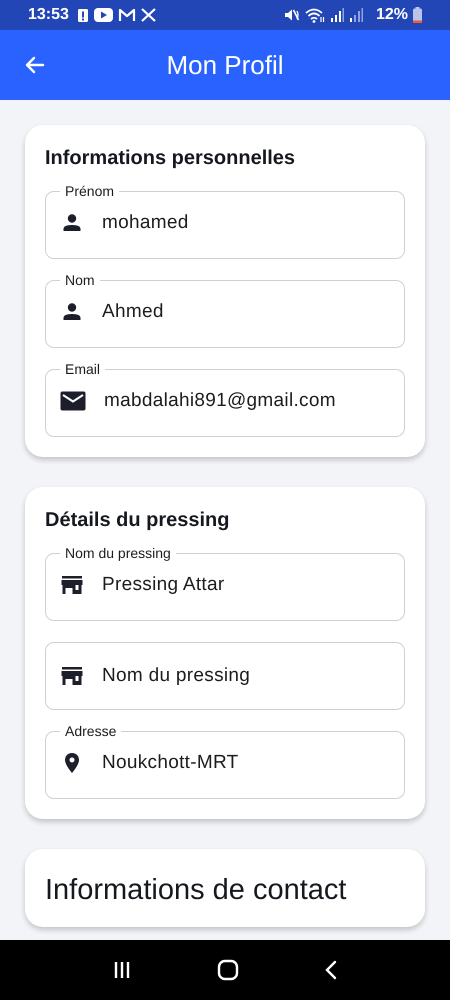 The height and width of the screenshot is (1000, 450). What do you see at coordinates (225, 583) in the screenshot?
I see `text-field: Nom du pressing Pressing Attar` at bounding box center [225, 583].